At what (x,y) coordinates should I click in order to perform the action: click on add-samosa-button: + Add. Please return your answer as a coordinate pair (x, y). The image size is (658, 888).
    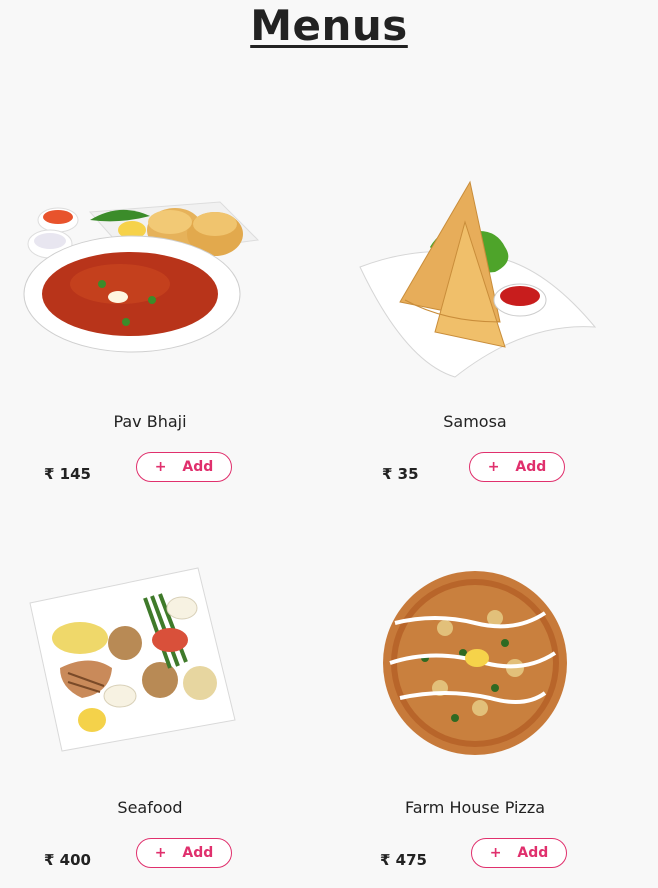
    Looking at the image, I should click on (517, 467).